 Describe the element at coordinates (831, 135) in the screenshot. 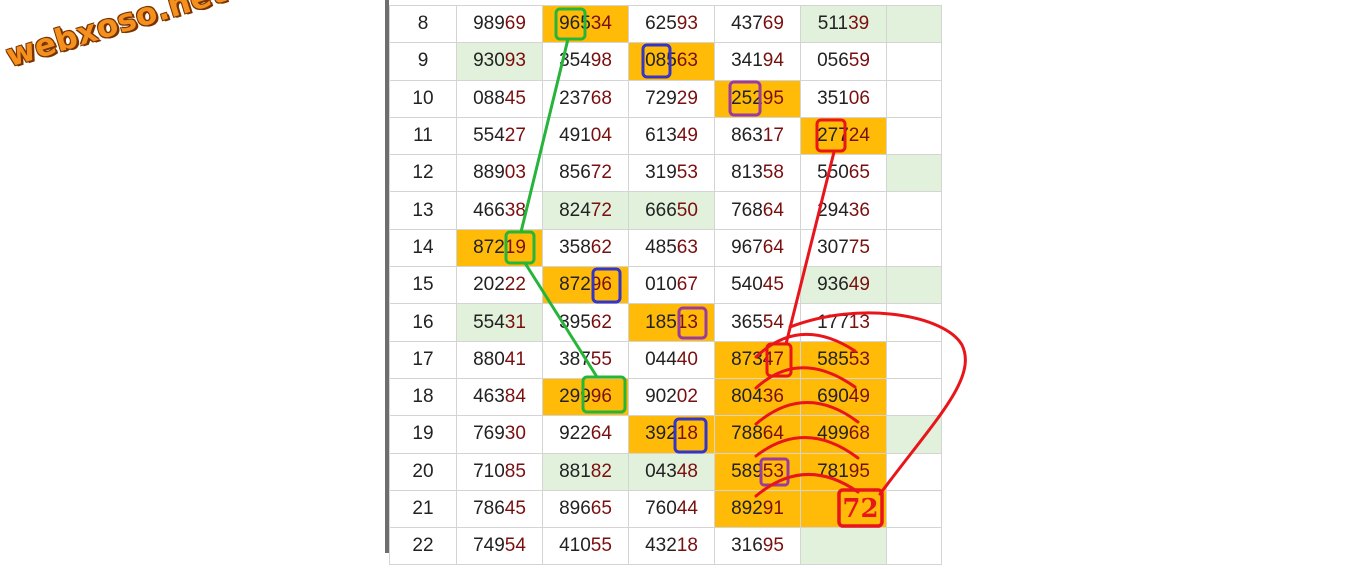

I see `red-box-row11` at that location.